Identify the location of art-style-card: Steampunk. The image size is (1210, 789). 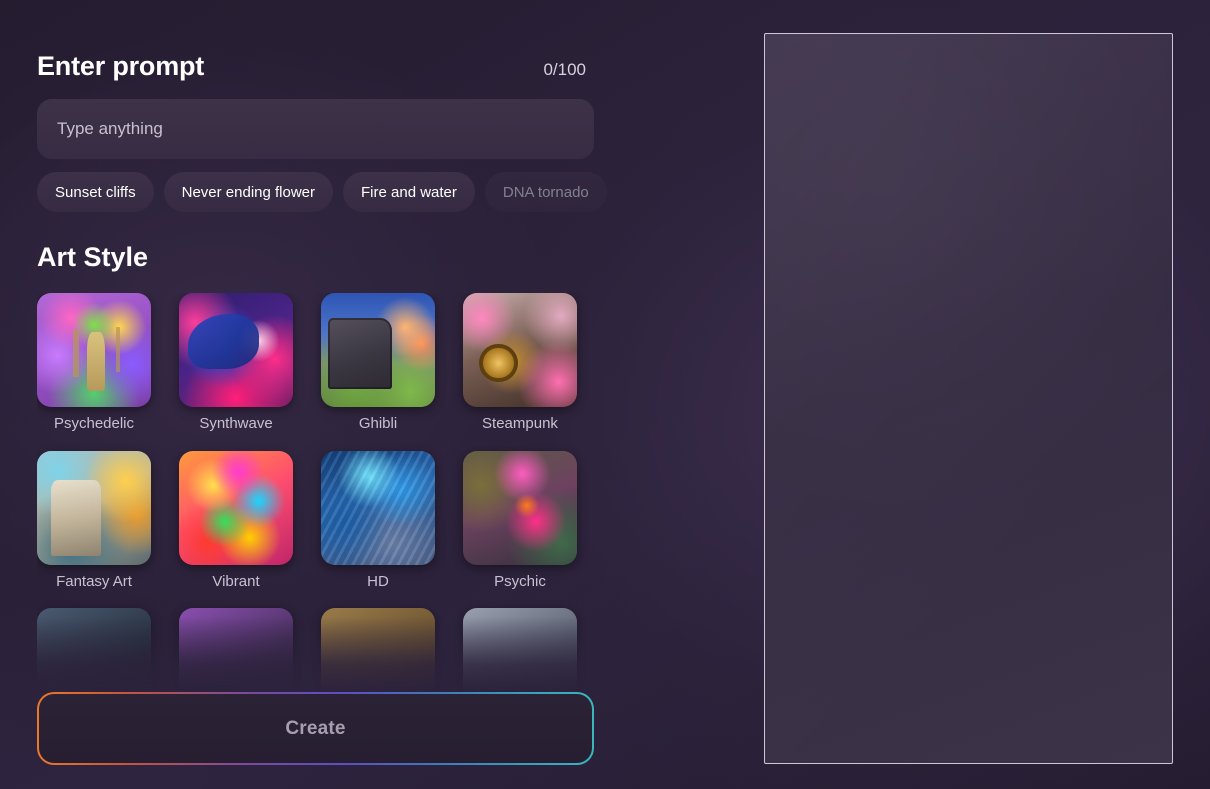
(520, 363).